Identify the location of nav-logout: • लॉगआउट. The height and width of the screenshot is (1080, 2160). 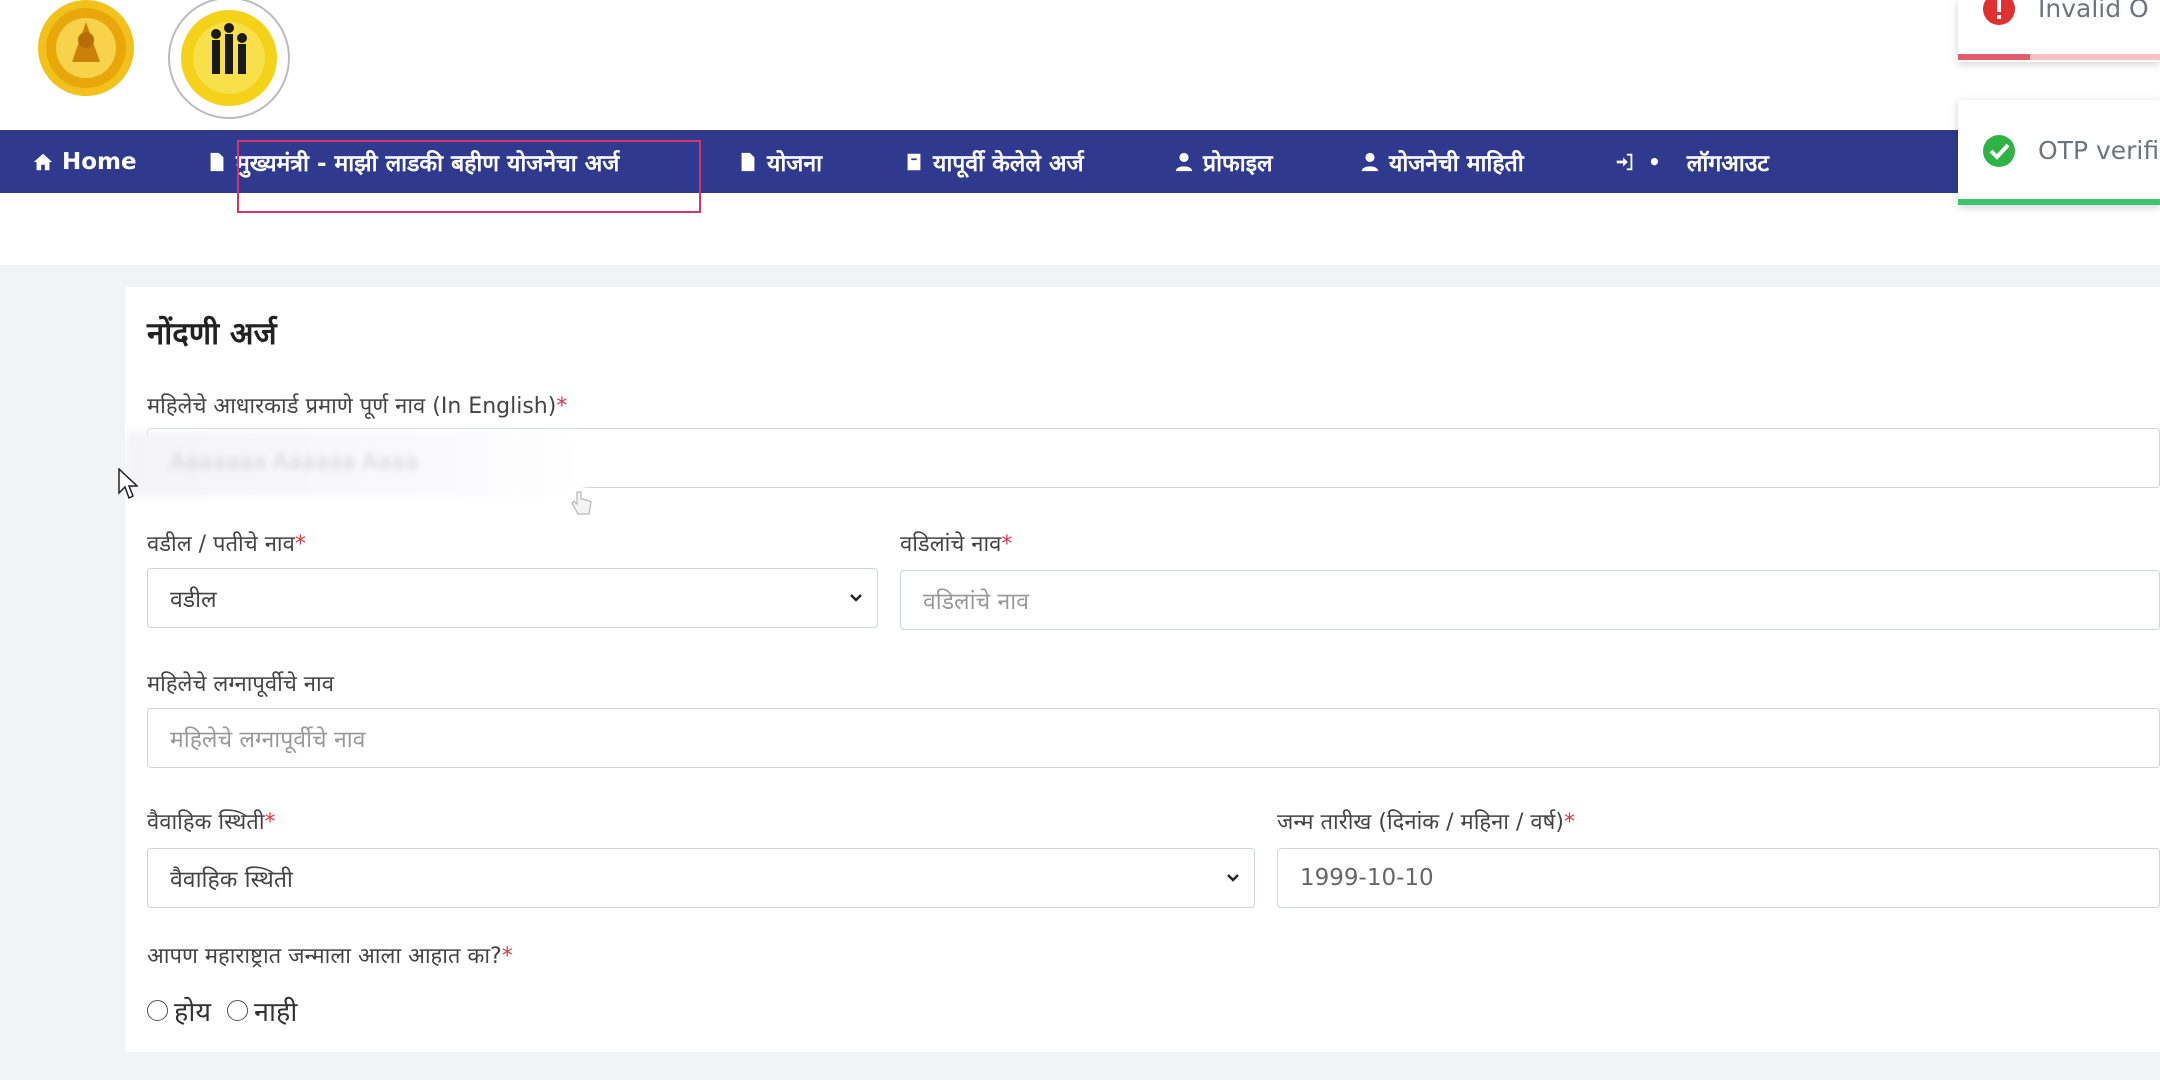
(1691, 161).